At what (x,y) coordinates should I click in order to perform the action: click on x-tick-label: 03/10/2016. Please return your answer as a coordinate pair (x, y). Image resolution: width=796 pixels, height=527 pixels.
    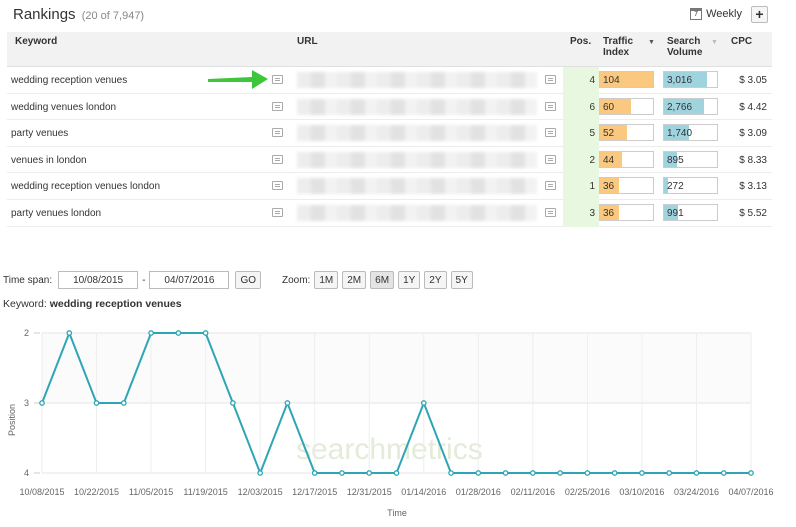
    Looking at the image, I should click on (641, 492).